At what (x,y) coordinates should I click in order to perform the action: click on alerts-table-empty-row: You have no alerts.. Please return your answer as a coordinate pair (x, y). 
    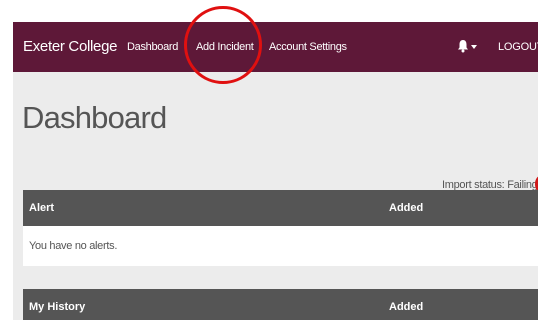
    Looking at the image, I should click on (280, 246).